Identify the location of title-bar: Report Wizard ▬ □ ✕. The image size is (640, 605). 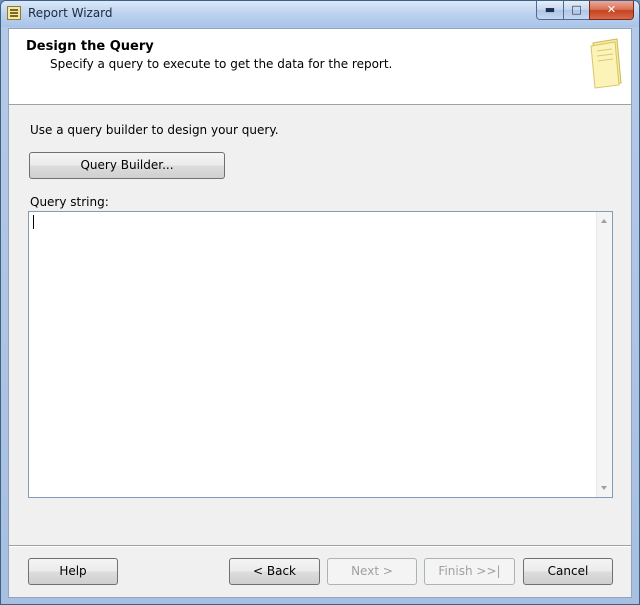
(320, 14).